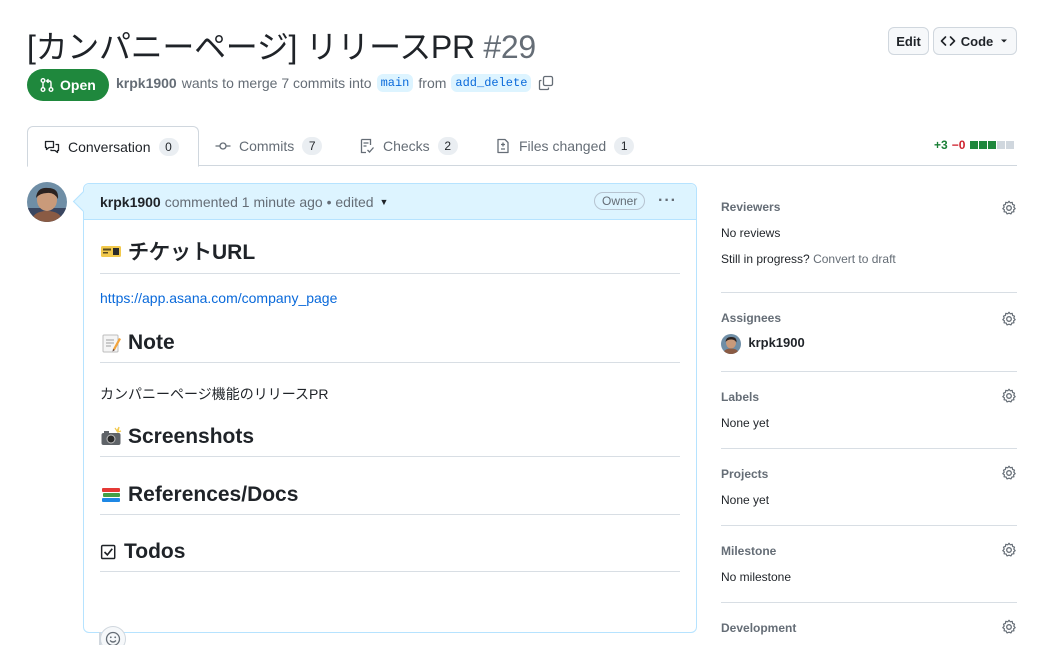 This screenshot has height=645, width=1042. Describe the element at coordinates (624, 146) in the screenshot. I see `tab-files-changed-count: 1` at that location.